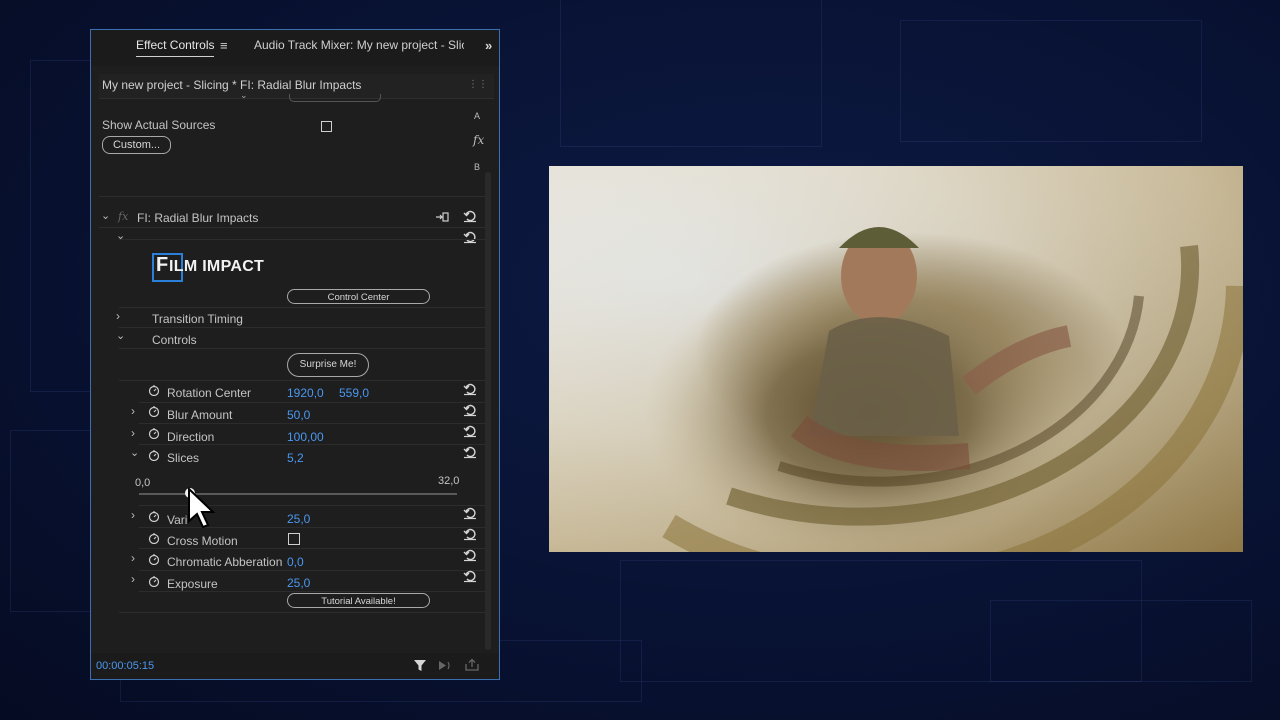 The height and width of the screenshot is (720, 1280). I want to click on panel-footer: 00:00:05:15, so click(295, 666).